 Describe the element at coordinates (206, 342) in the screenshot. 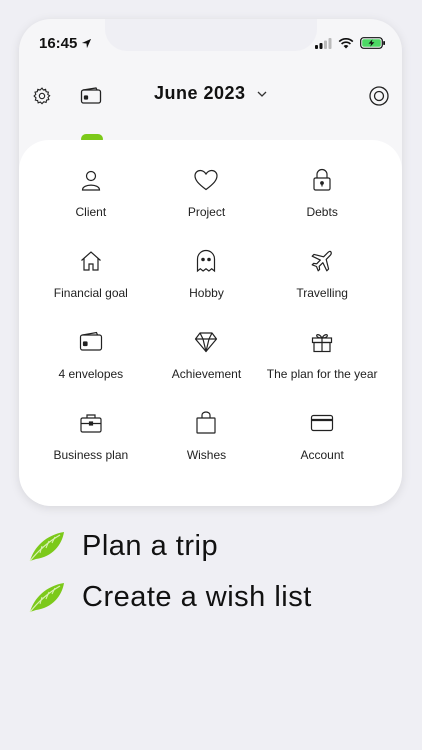

I see `diamond-icon` at that location.